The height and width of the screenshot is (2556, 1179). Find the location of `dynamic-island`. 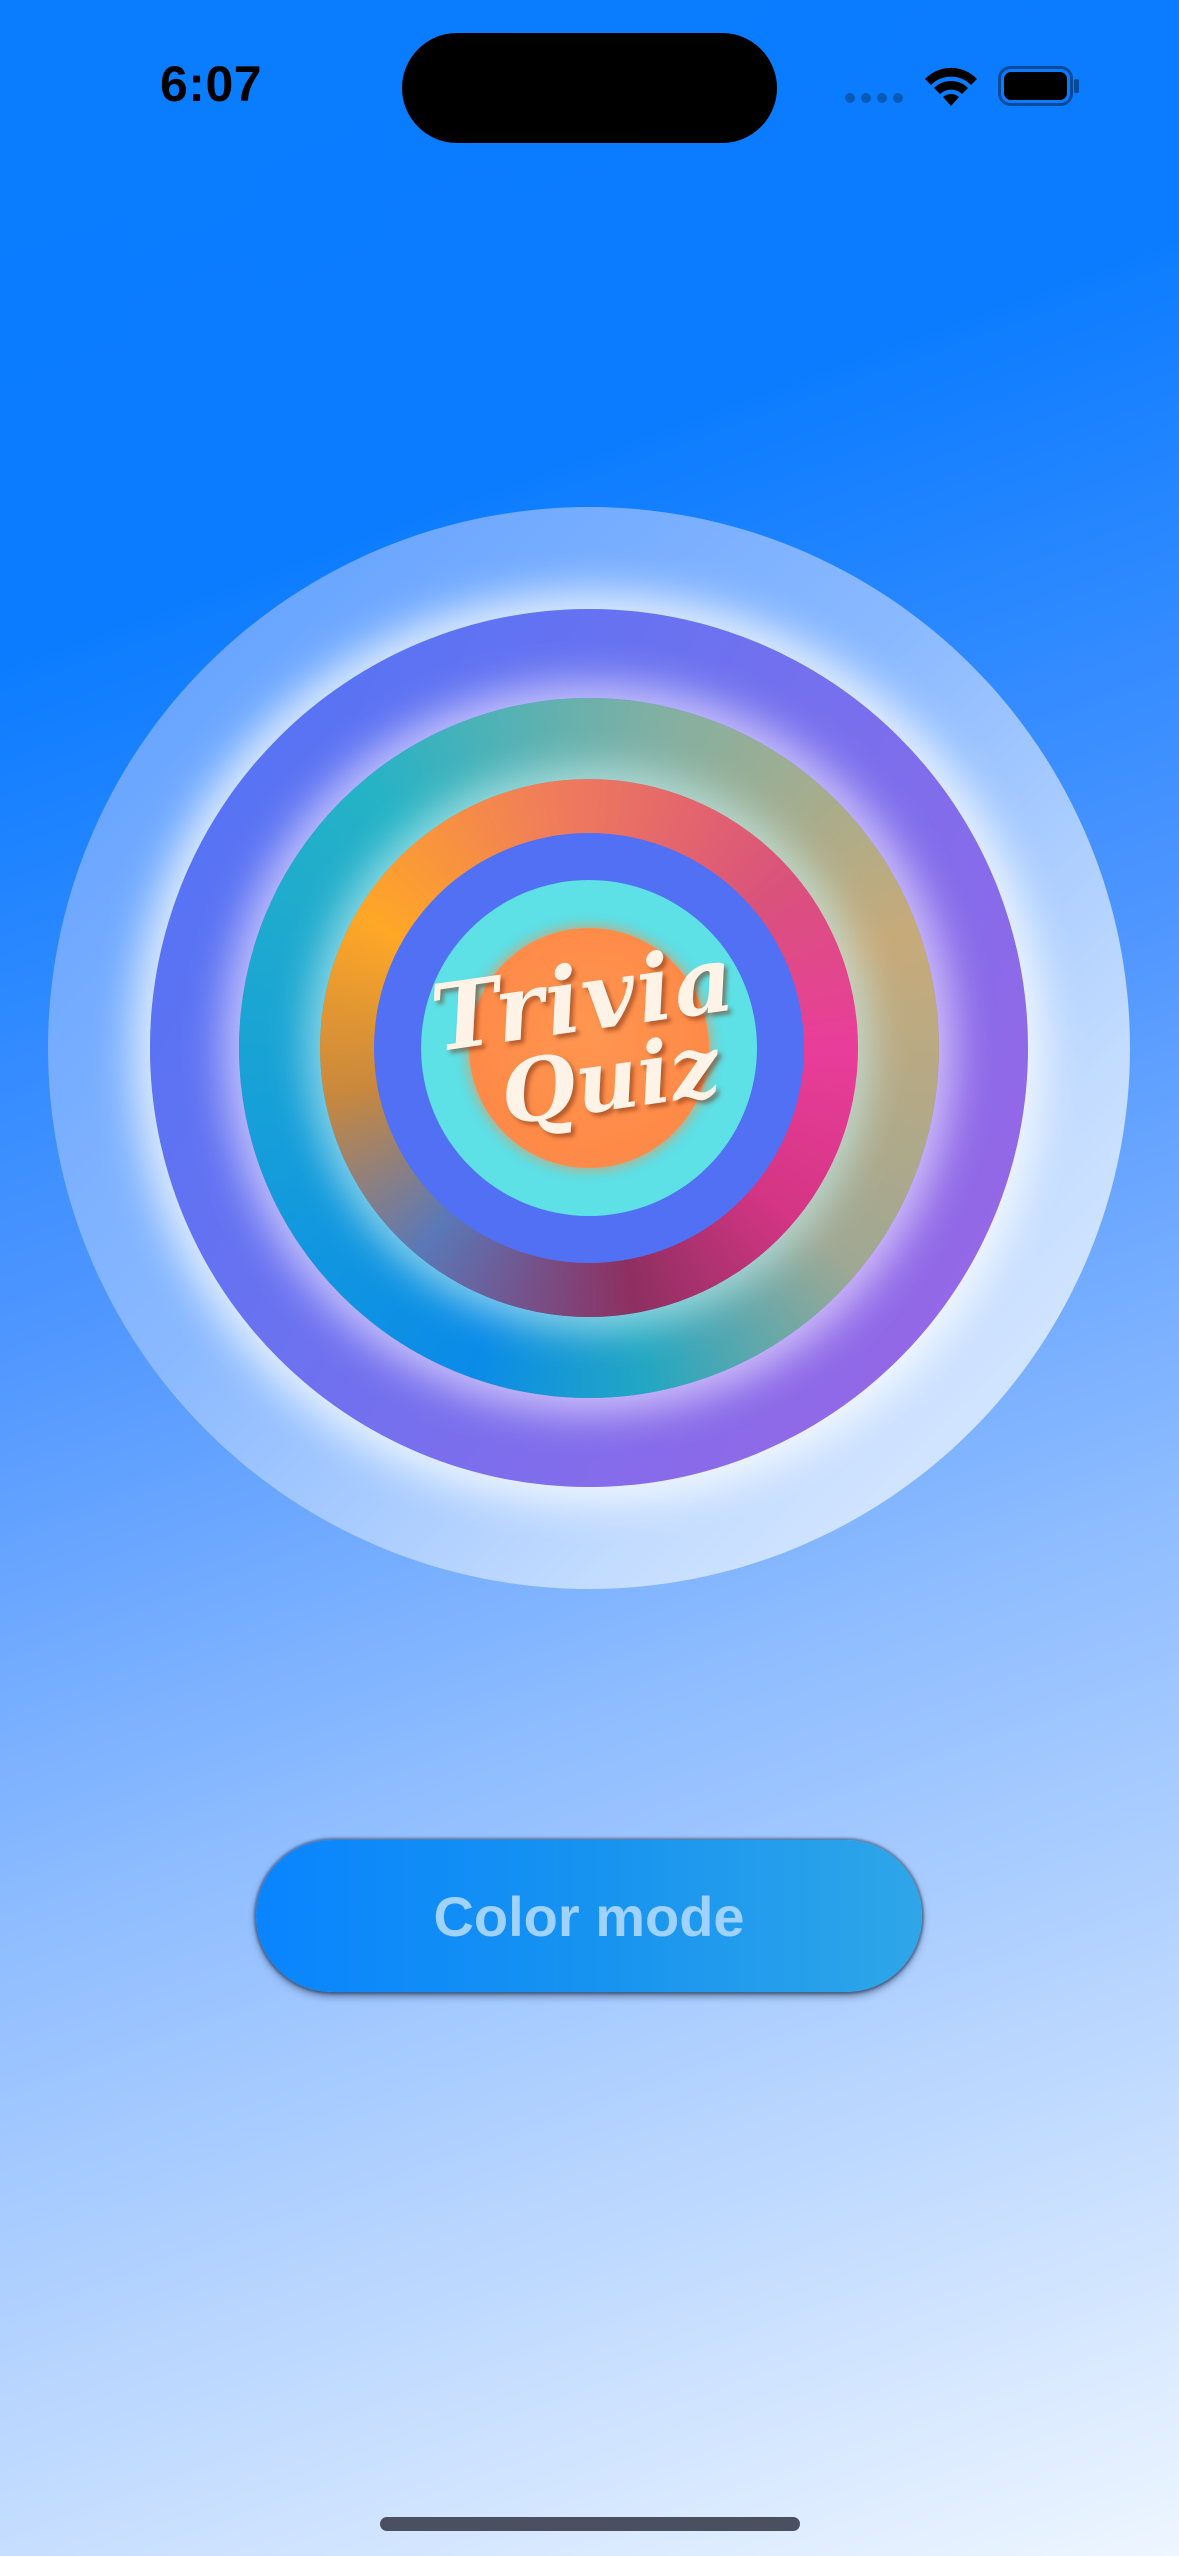

dynamic-island is located at coordinates (589, 88).